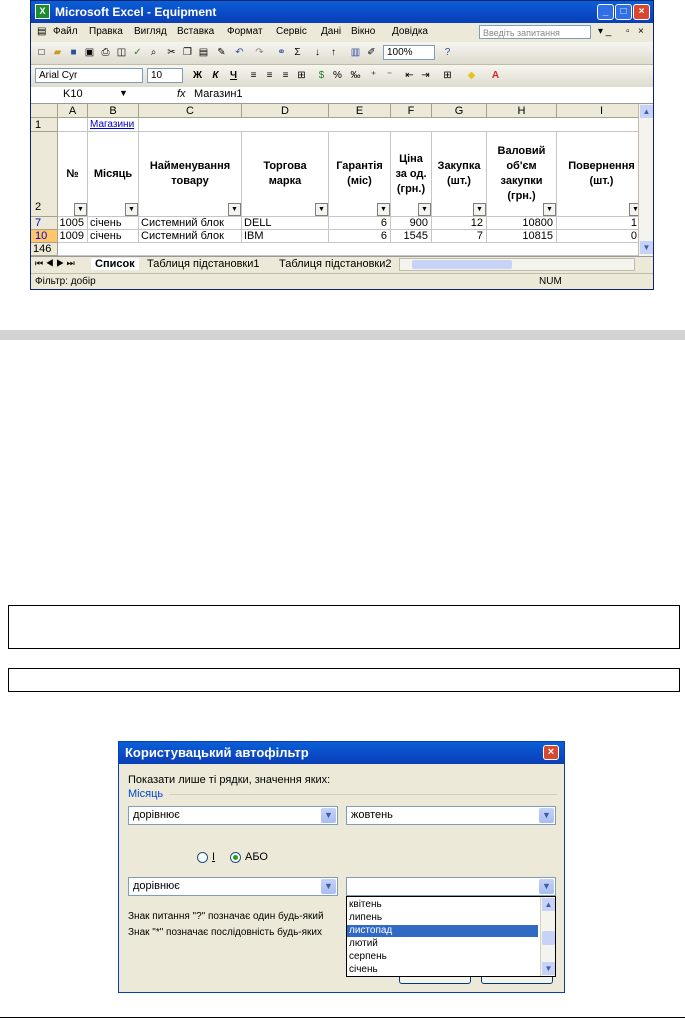 The width and height of the screenshot is (685, 1020). What do you see at coordinates (105, 52) in the screenshot?
I see `print-icon: ⎙` at bounding box center [105, 52].